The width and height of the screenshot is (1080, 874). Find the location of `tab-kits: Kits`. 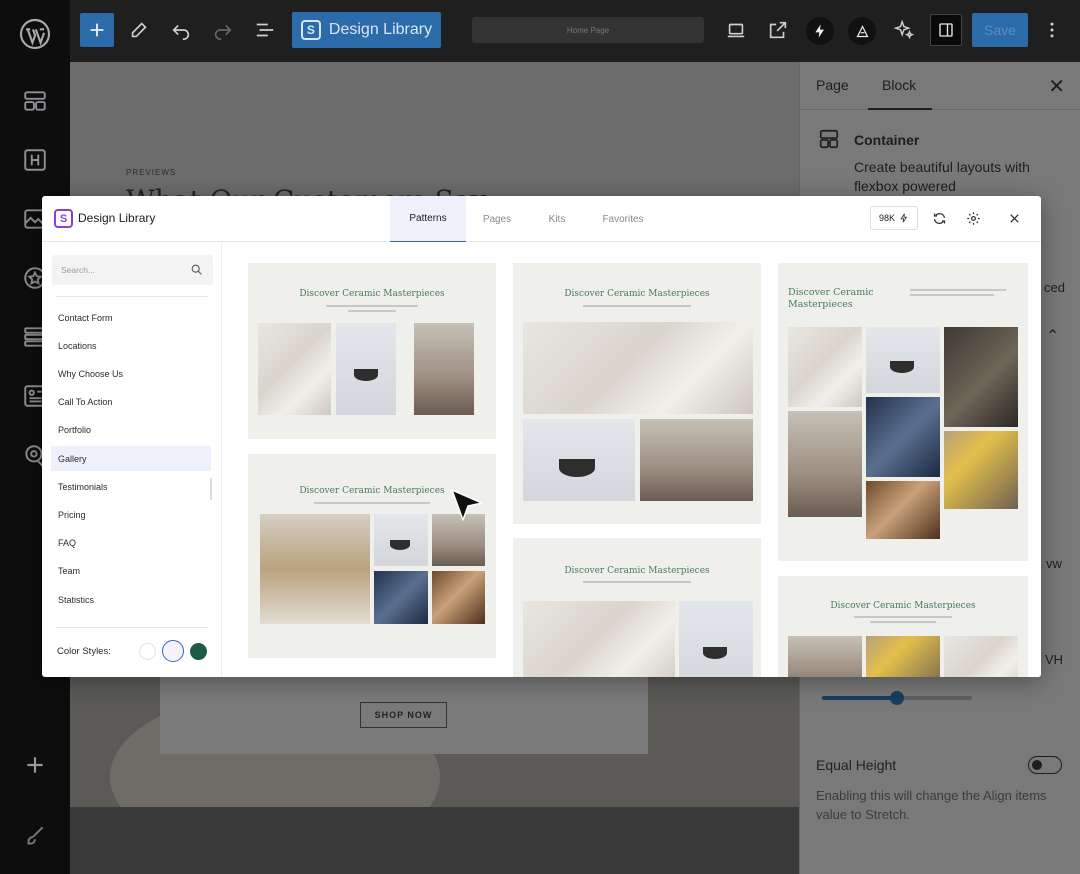

tab-kits: Kits is located at coordinates (557, 219).